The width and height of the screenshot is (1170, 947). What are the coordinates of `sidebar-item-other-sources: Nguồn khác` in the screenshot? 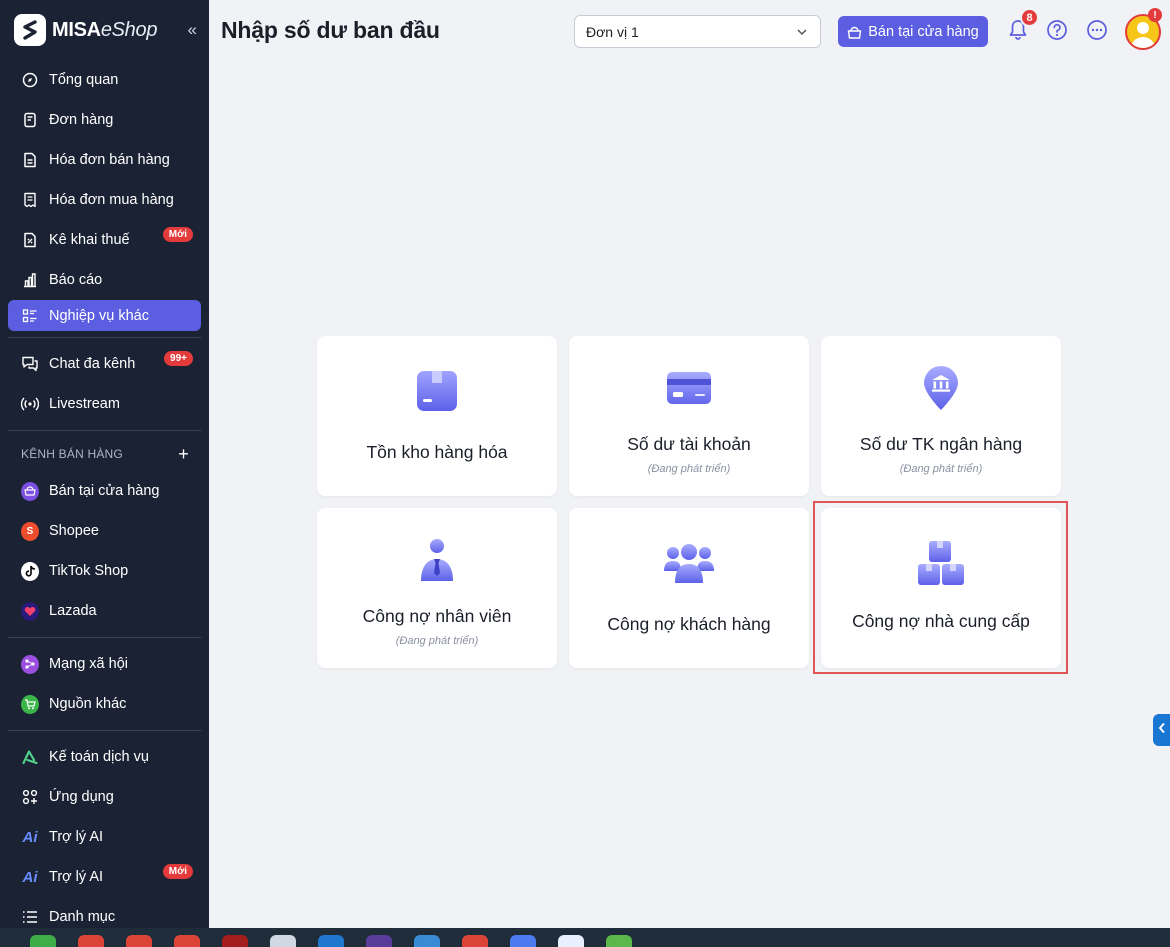 It's located at (104, 704).